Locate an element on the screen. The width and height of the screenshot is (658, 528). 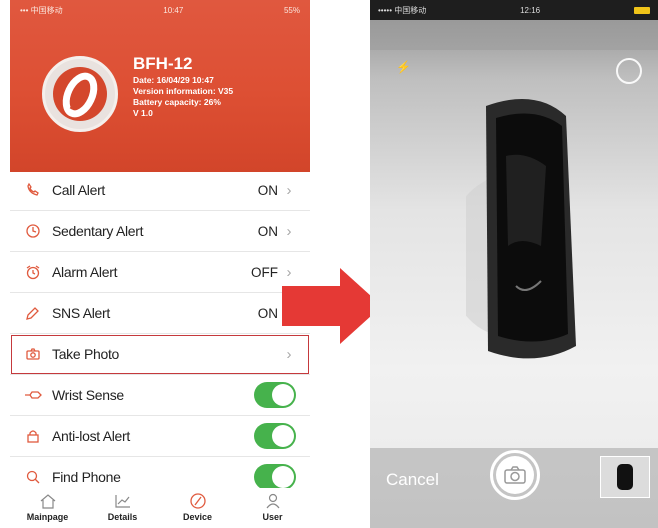
device-firmware: V 1.0 is located at coordinates (143, 113).